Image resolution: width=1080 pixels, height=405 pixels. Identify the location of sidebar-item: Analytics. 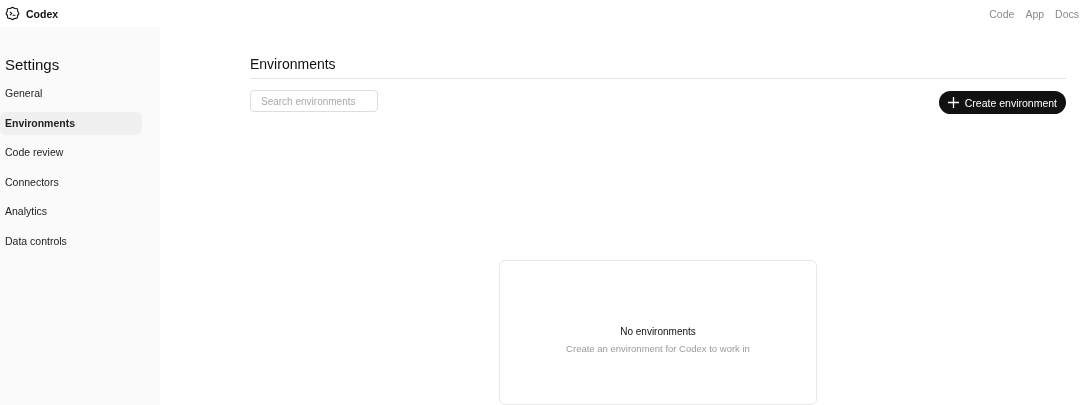
(71, 212).